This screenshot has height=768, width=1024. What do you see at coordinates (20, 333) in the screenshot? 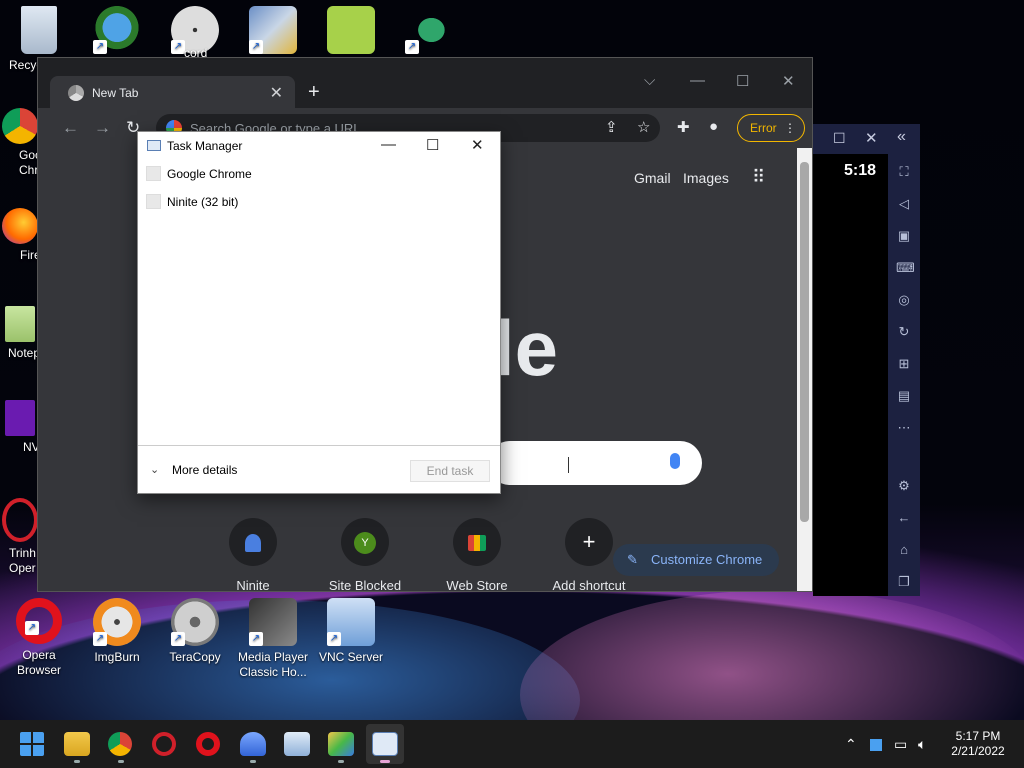
I see `desktop-icon-notepad: Notep` at bounding box center [20, 333].